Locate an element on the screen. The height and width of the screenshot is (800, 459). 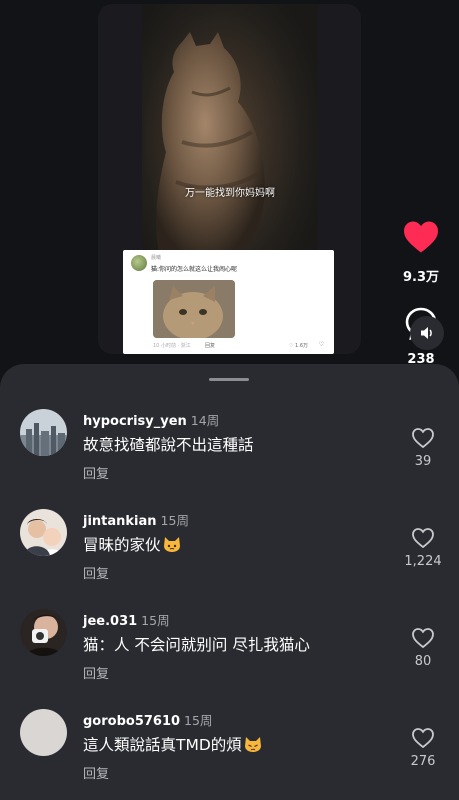
comment-text: 故意找碴都說不出這種話 is located at coordinates (168, 445).